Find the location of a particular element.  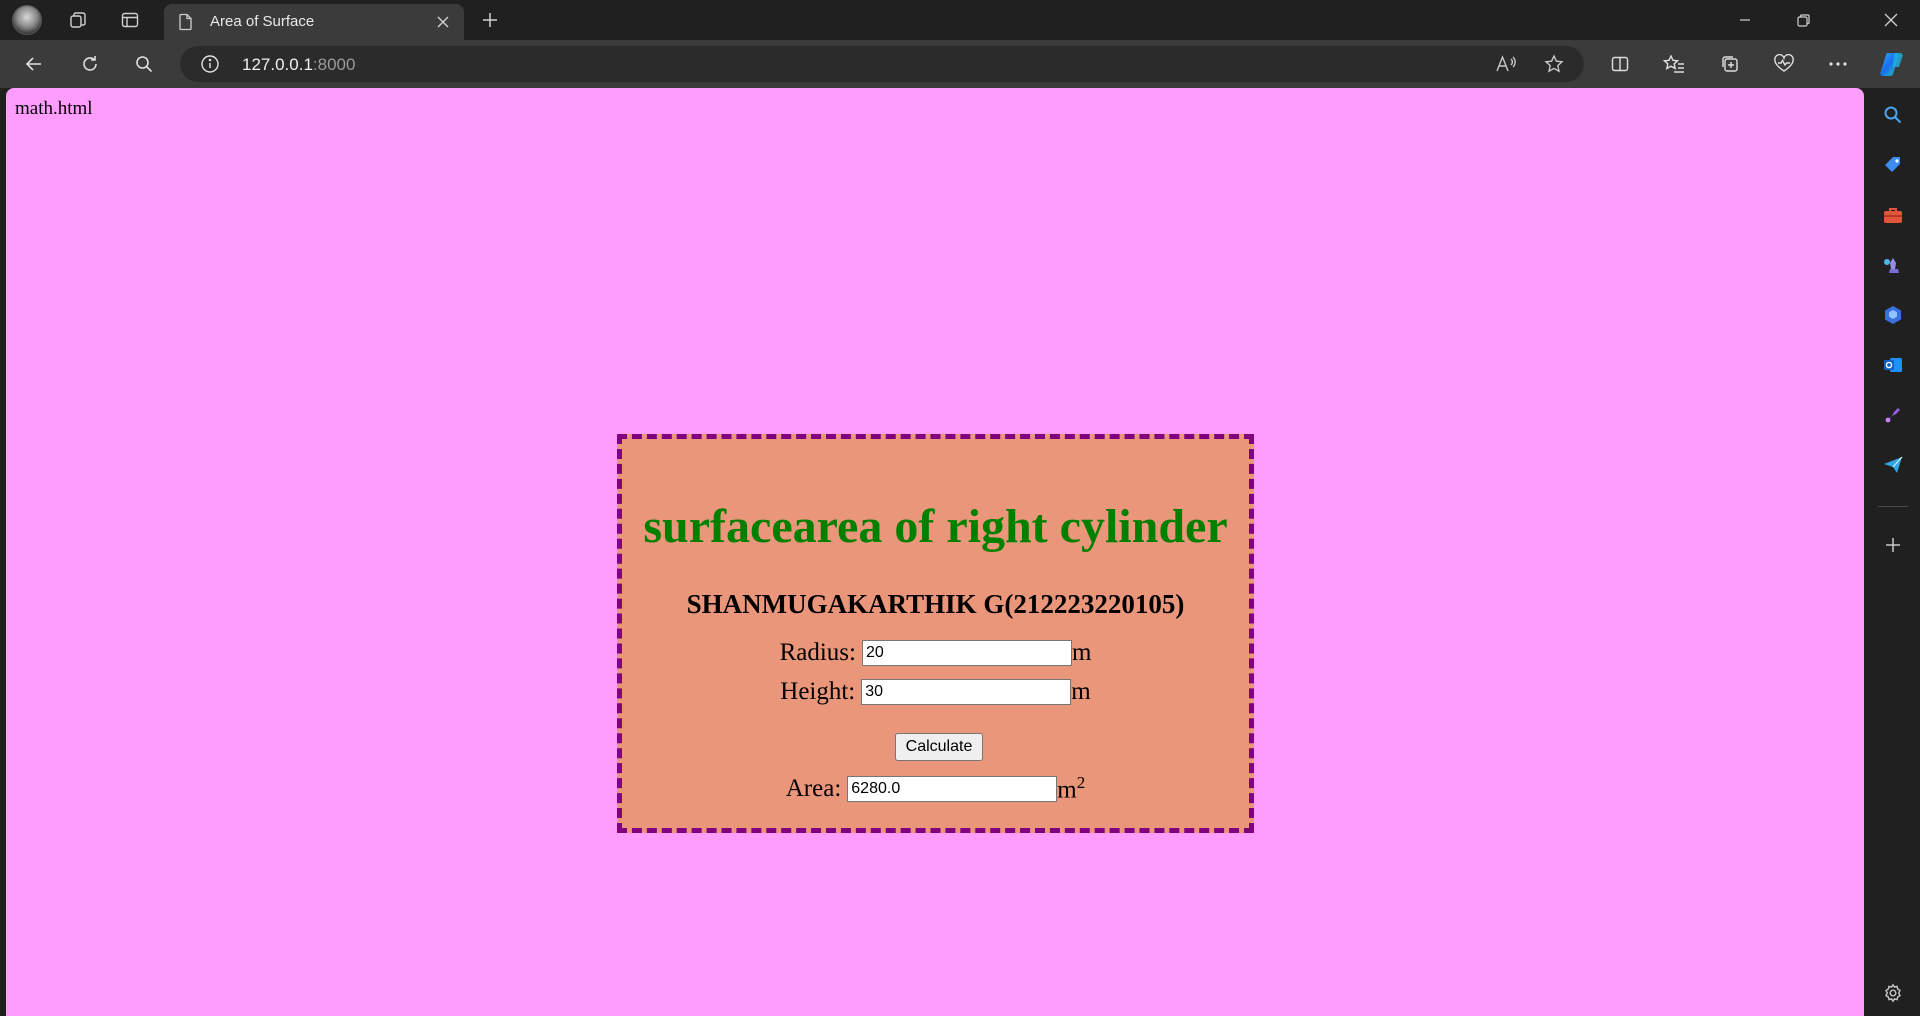

collections-icon is located at coordinates (1730, 64).